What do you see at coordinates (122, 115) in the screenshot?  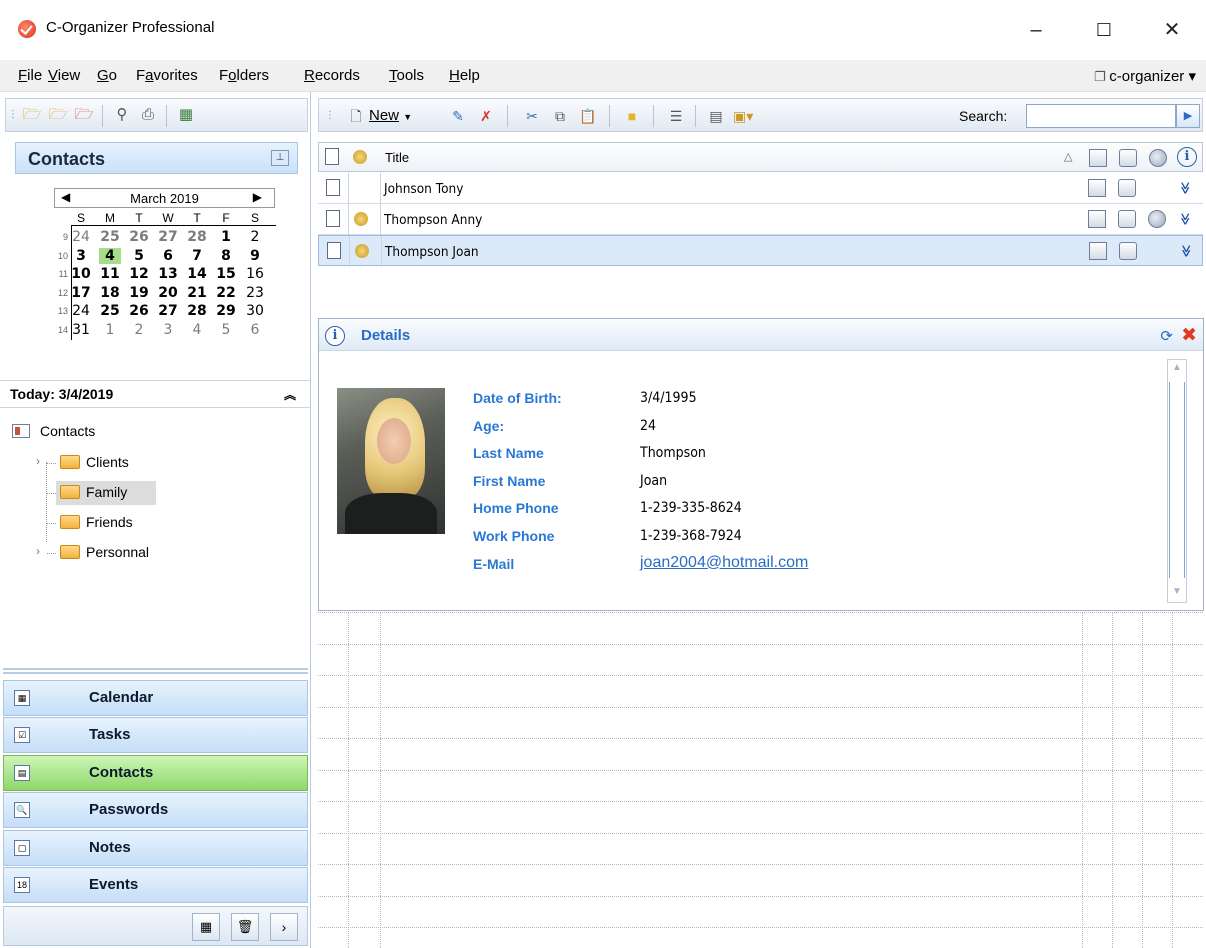 I see `find-icon: ⚲` at bounding box center [122, 115].